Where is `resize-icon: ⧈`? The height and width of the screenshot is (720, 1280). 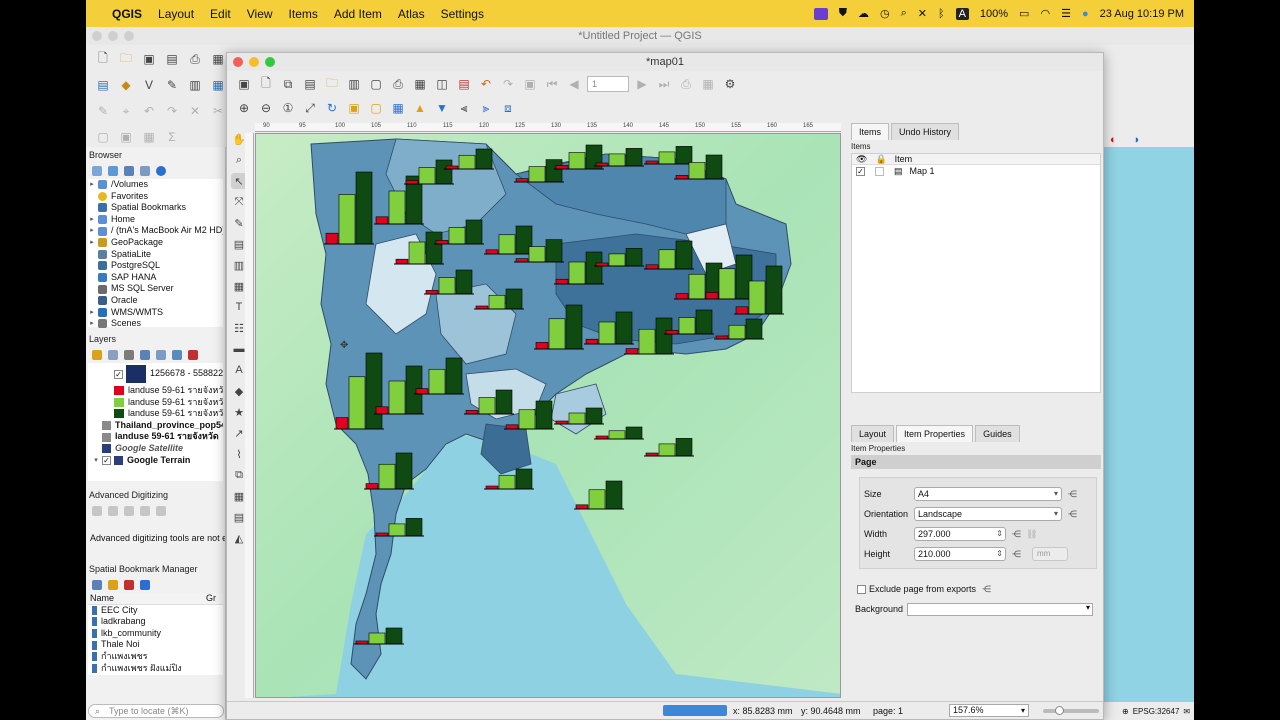 resize-icon: ⧈ is located at coordinates (508, 108).